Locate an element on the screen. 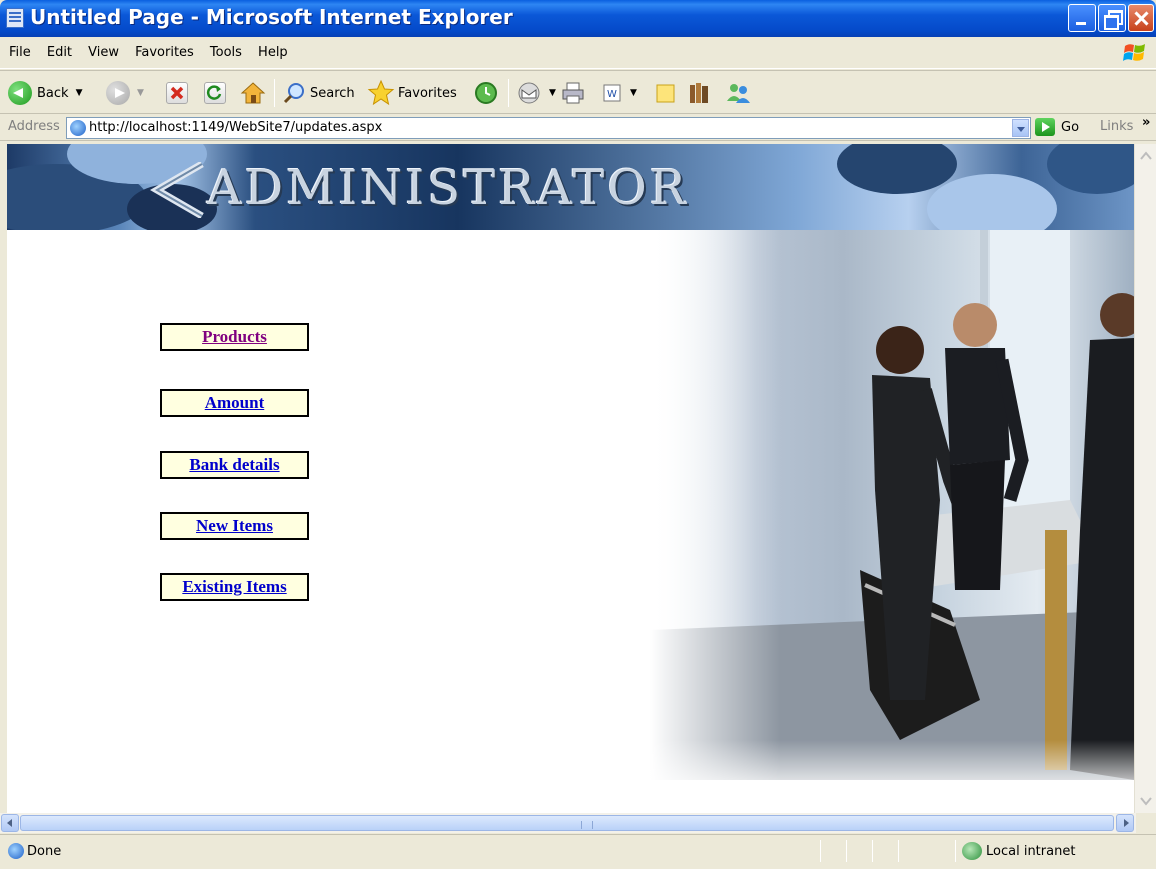  go-arrow-icon is located at coordinates (1045, 127).